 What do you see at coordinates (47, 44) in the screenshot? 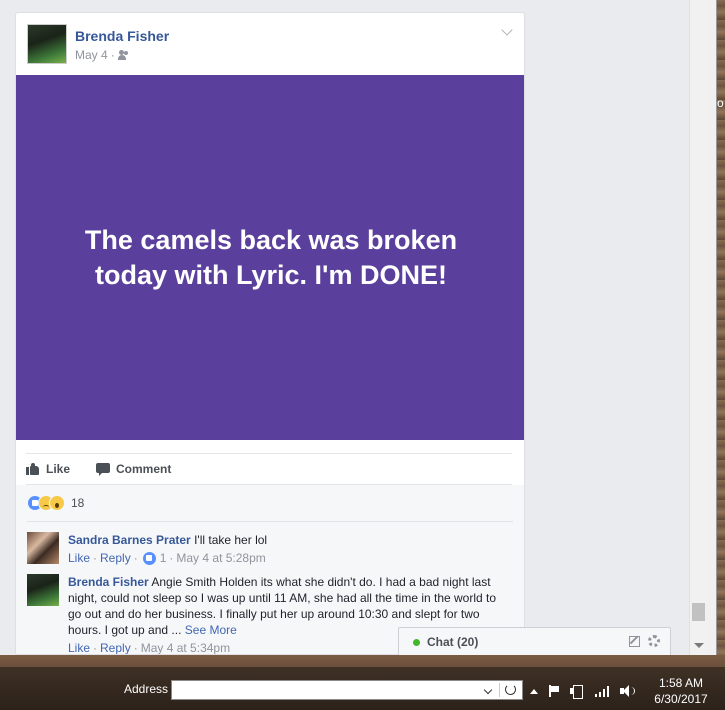
I see `author-avatar` at bounding box center [47, 44].